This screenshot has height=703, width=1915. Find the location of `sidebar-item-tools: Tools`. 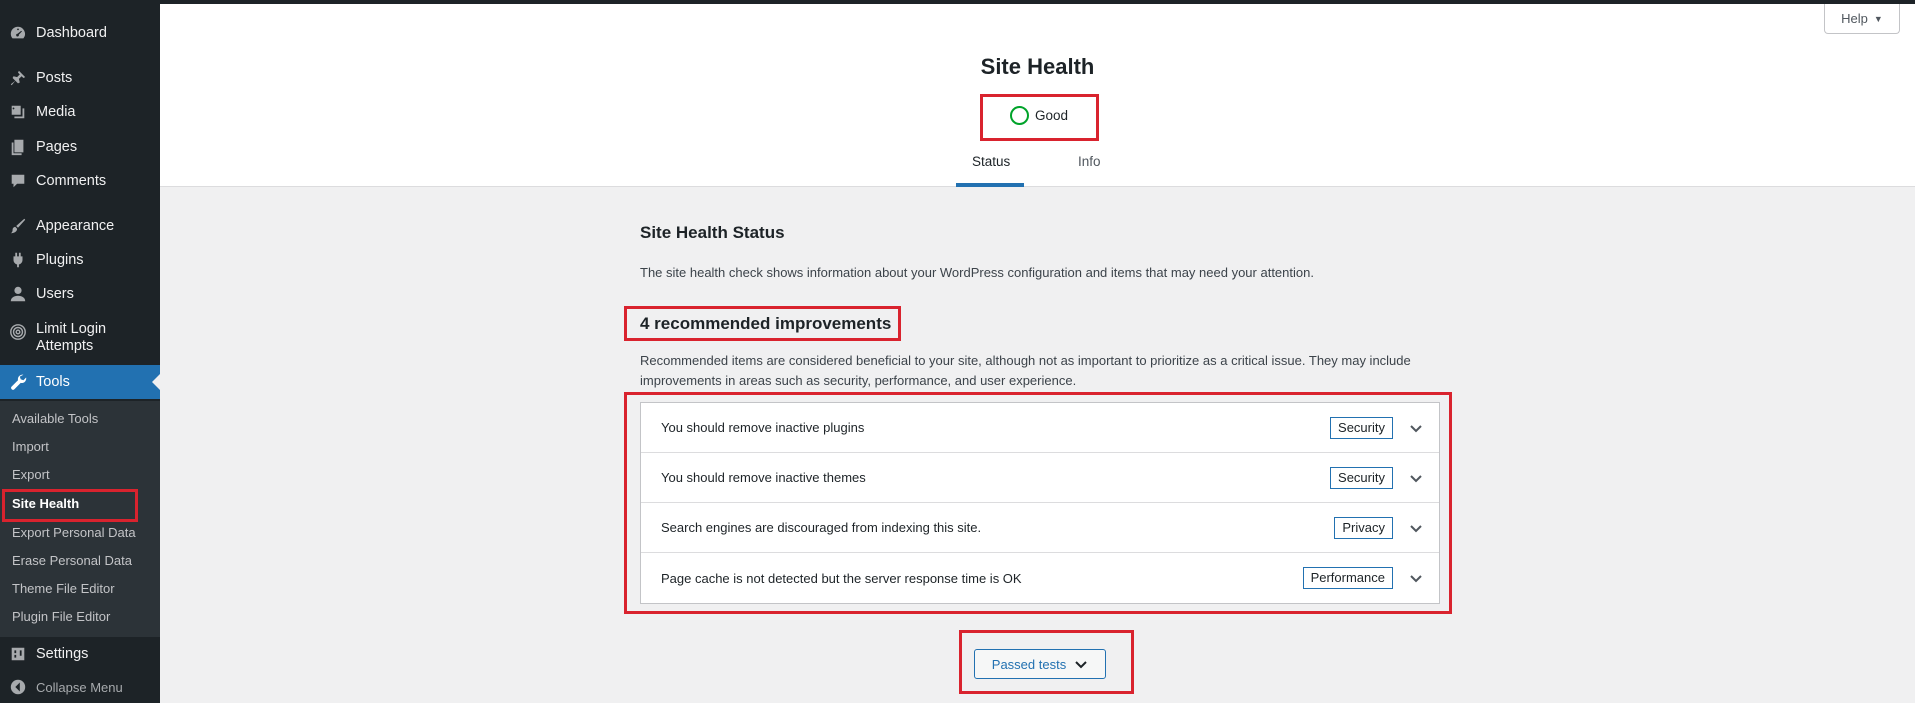

sidebar-item-tools: Tools is located at coordinates (80, 382).